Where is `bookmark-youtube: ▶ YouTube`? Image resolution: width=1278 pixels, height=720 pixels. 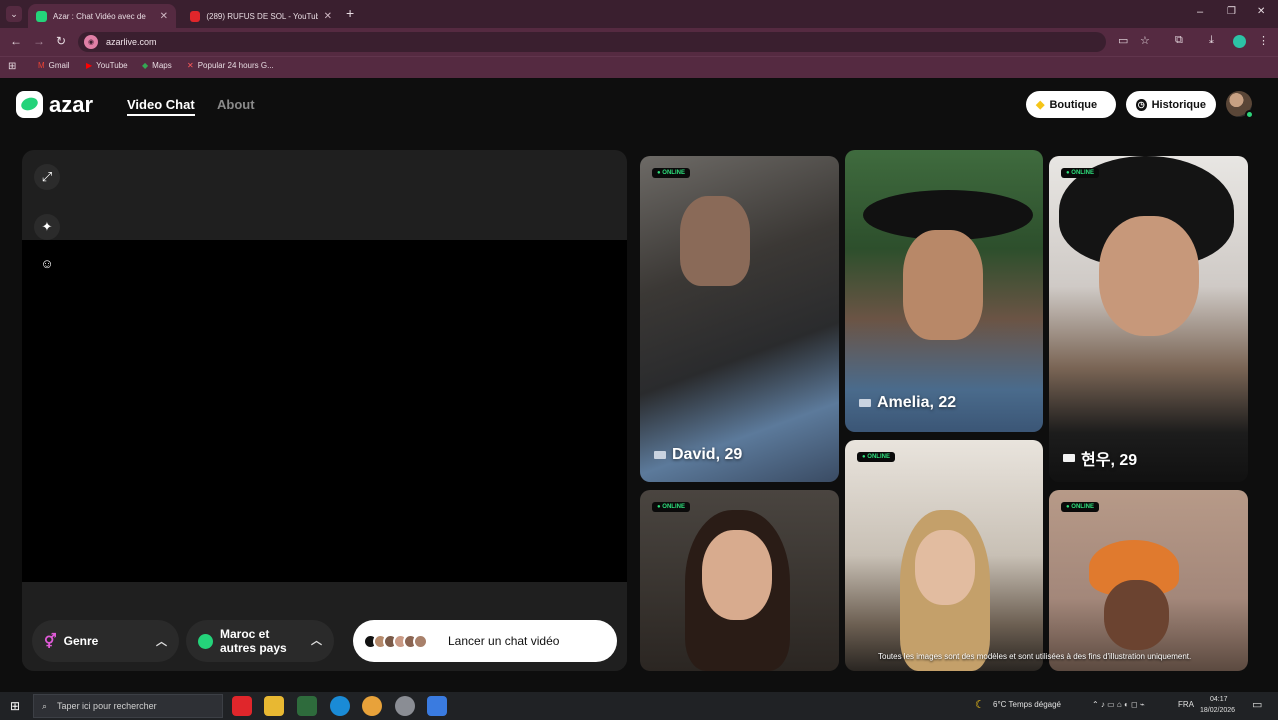
bookmark-youtube: ▶ YouTube is located at coordinates (107, 65).